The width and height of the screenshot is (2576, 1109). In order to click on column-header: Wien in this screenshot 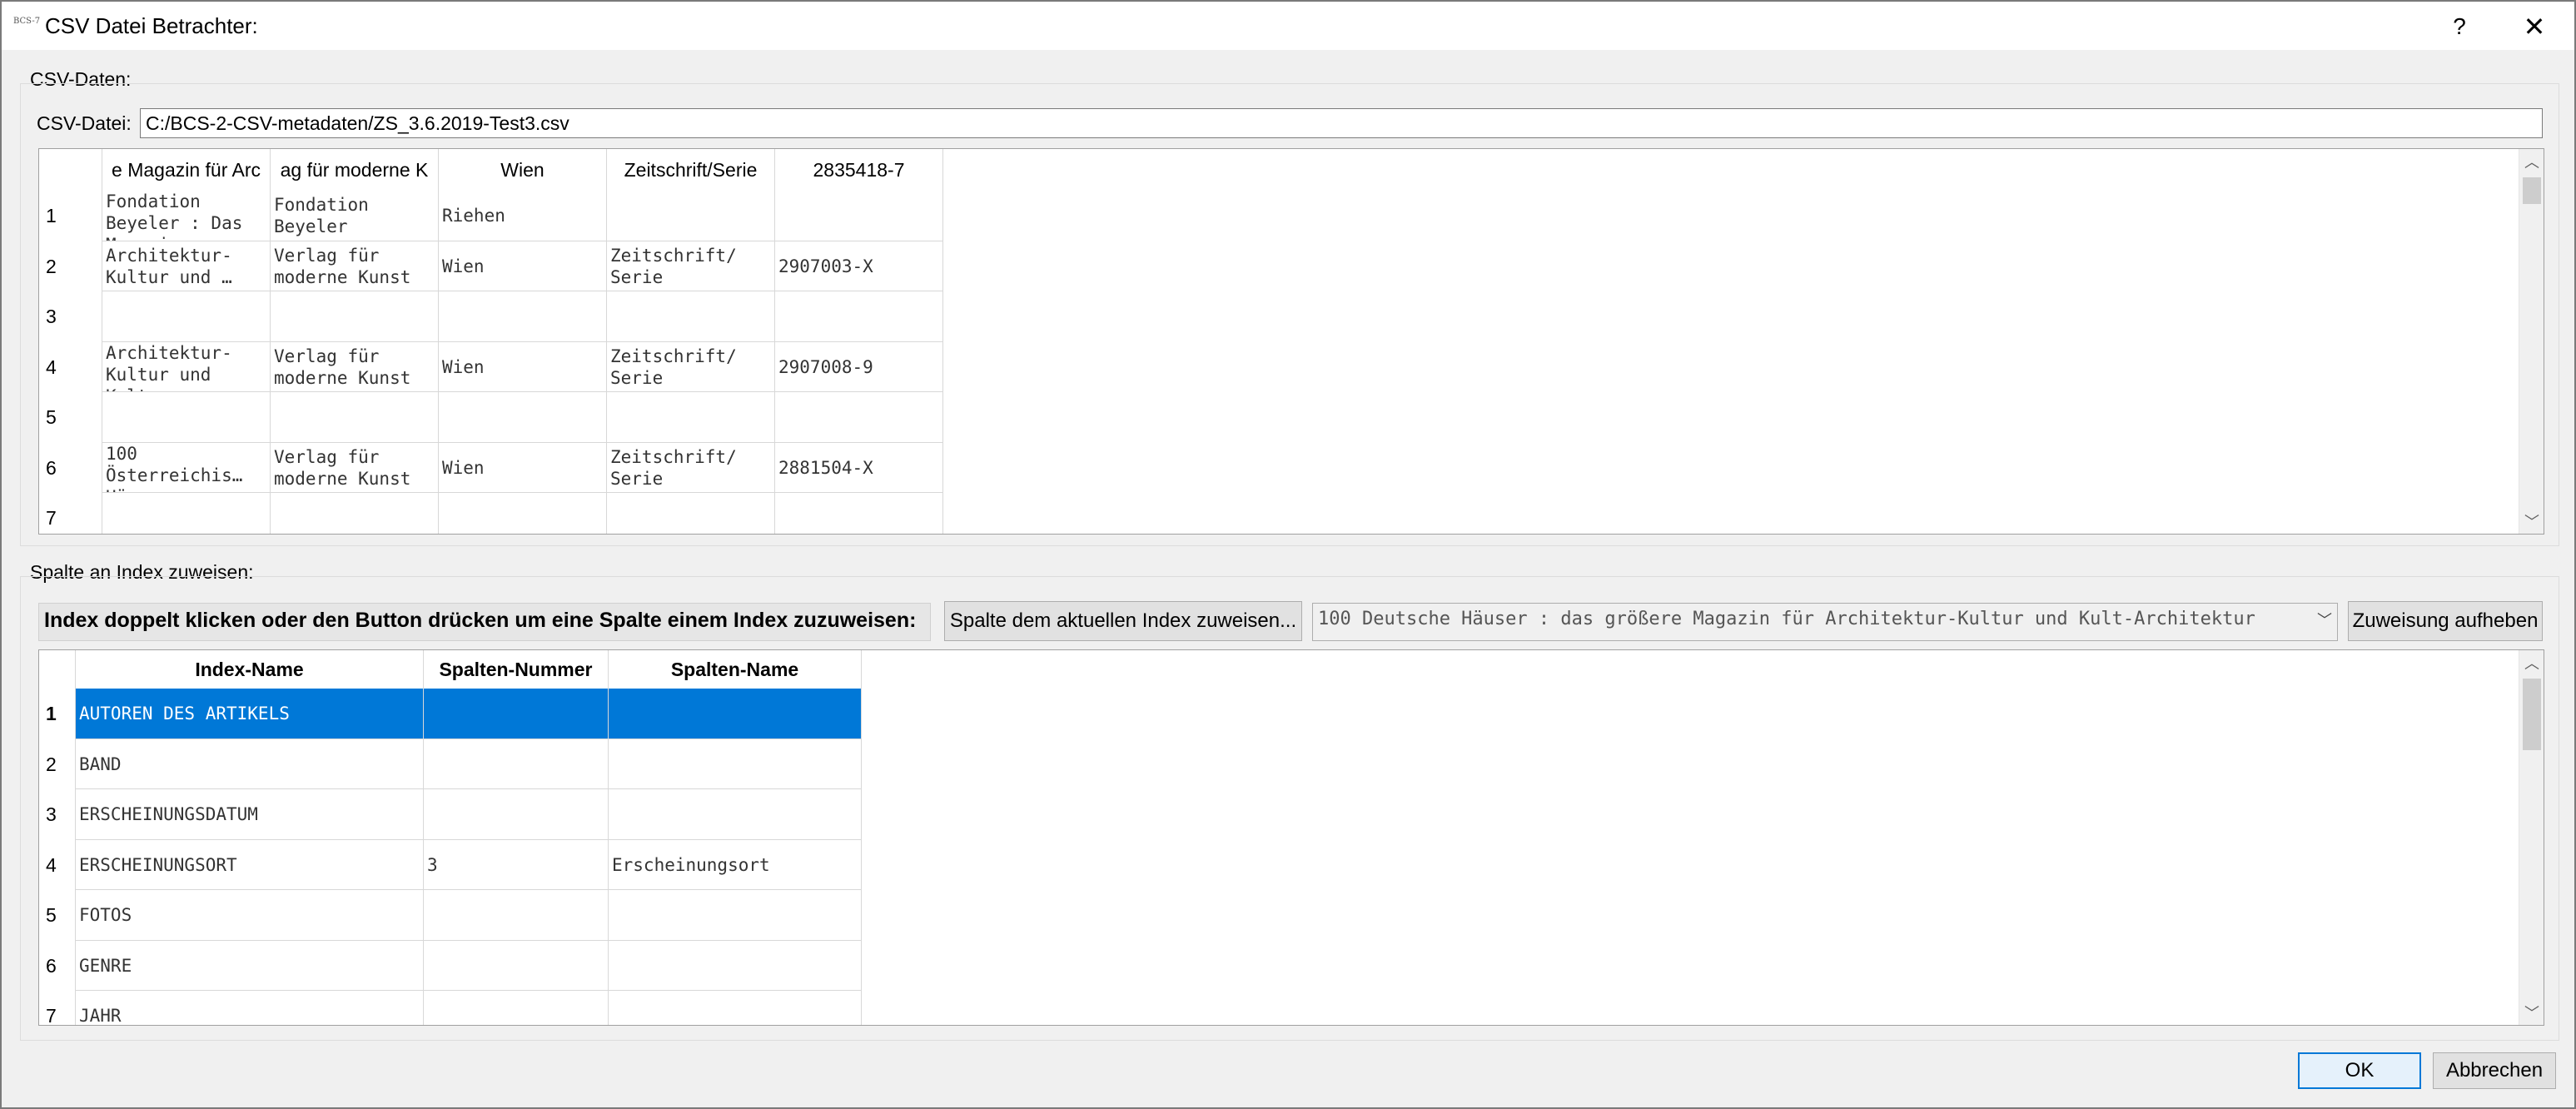, I will do `click(523, 170)`.